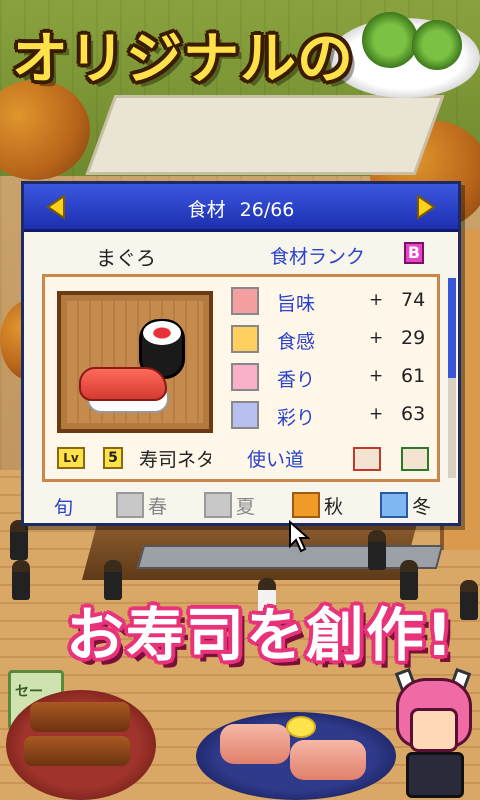 This screenshot has height=800, width=480. Describe the element at coordinates (245, 415) in the screenshot. I see `color-sparkle-icon` at that location.